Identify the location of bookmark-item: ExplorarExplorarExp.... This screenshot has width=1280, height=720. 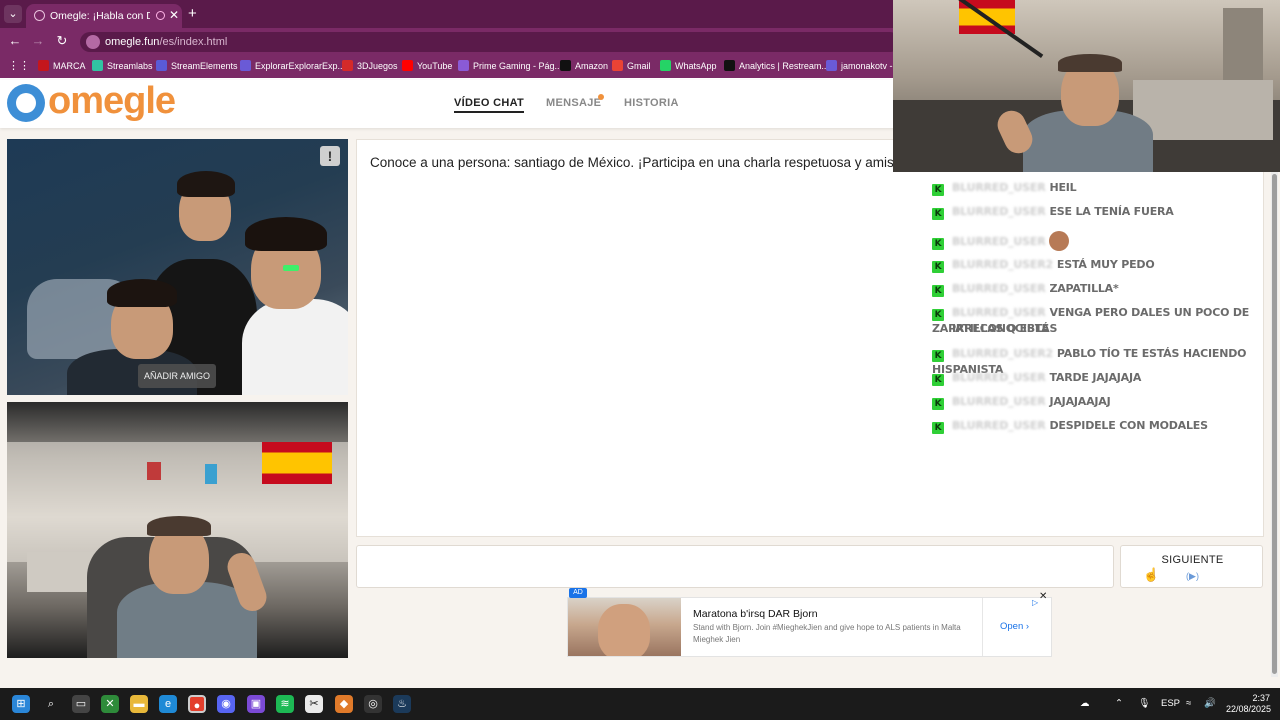
(292, 66).